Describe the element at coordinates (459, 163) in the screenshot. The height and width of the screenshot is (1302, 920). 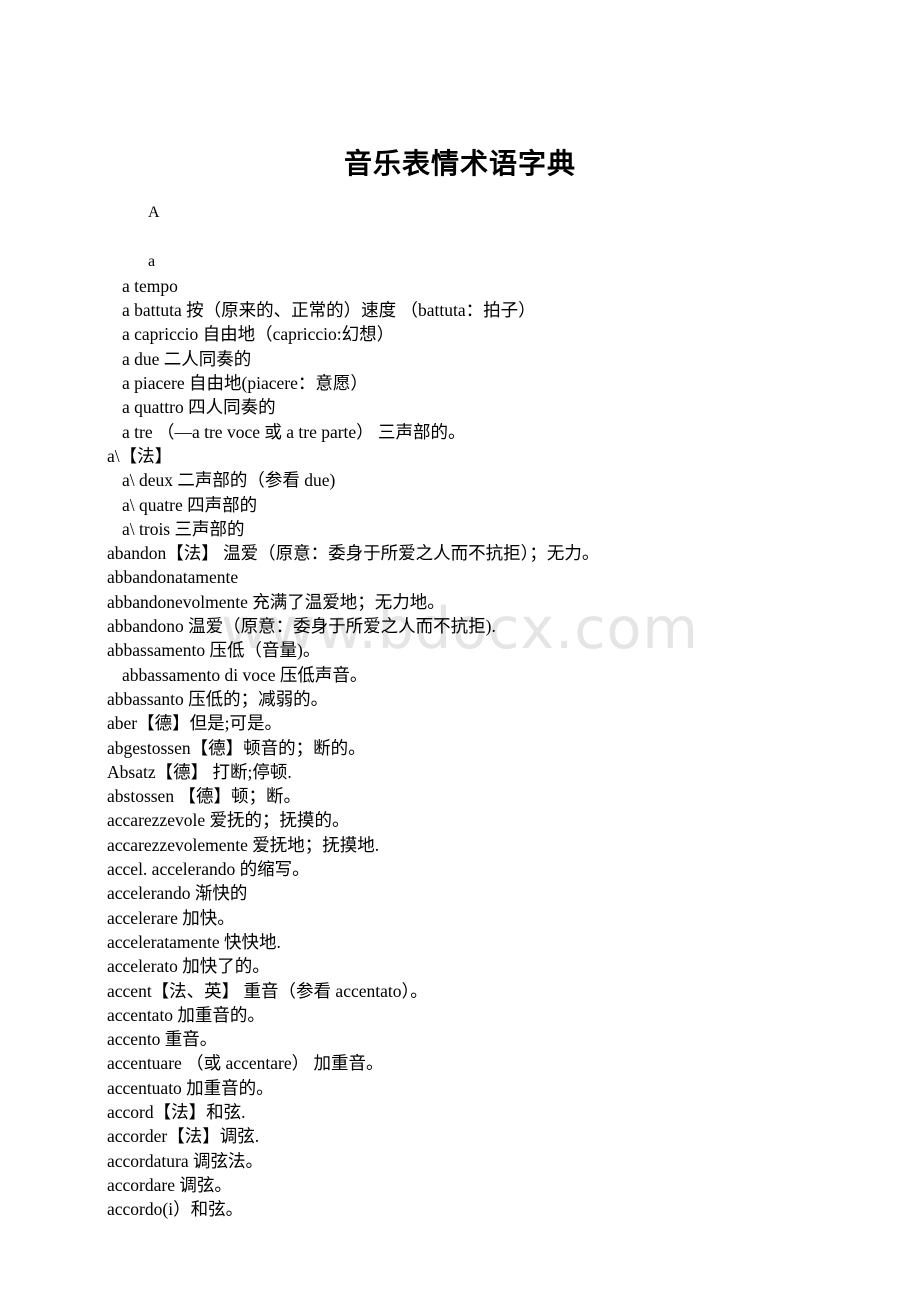
I see `page-title: 音乐表情术语字典` at that location.